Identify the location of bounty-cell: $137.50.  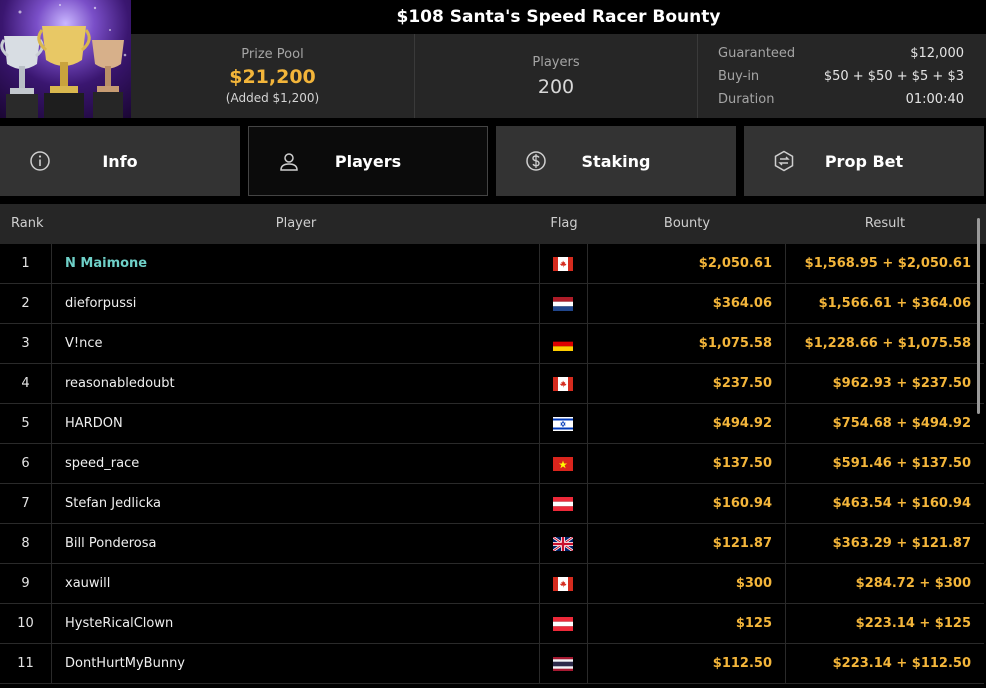
(687, 464).